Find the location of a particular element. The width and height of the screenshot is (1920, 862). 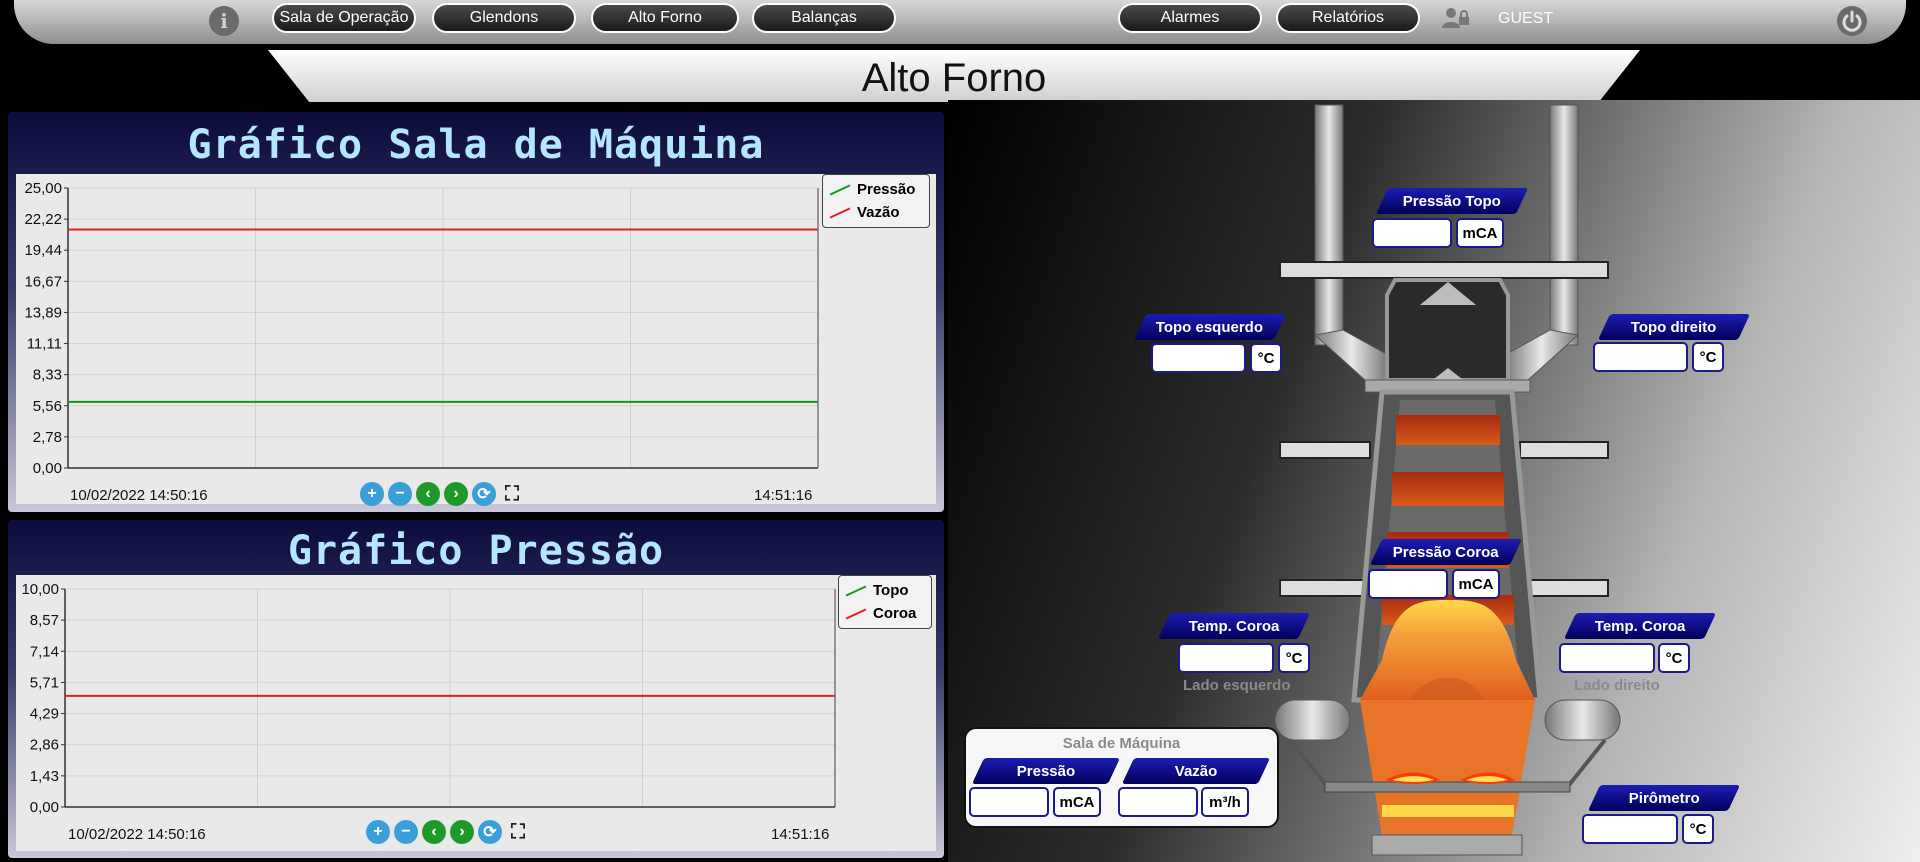

pirometro-unit: °C is located at coordinates (1698, 829).